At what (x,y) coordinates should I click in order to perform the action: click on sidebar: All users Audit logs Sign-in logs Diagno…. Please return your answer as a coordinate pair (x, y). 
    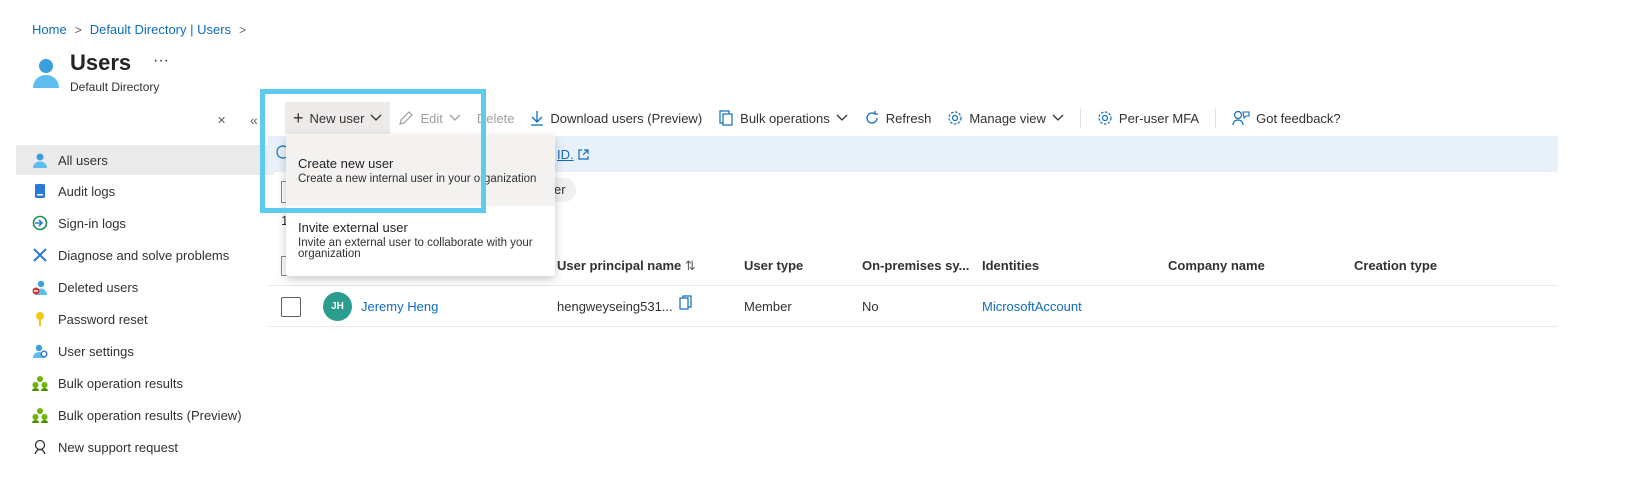
    Looking at the image, I should click on (145, 304).